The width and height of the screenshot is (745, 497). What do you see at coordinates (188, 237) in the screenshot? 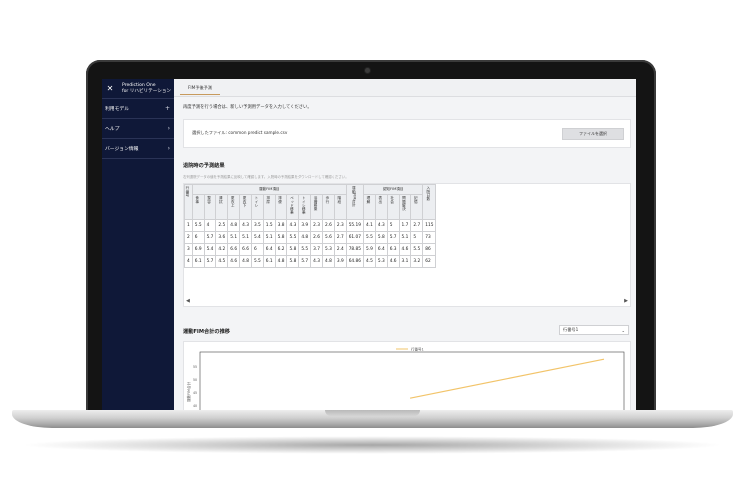
I see `table-cell: 2` at bounding box center [188, 237].